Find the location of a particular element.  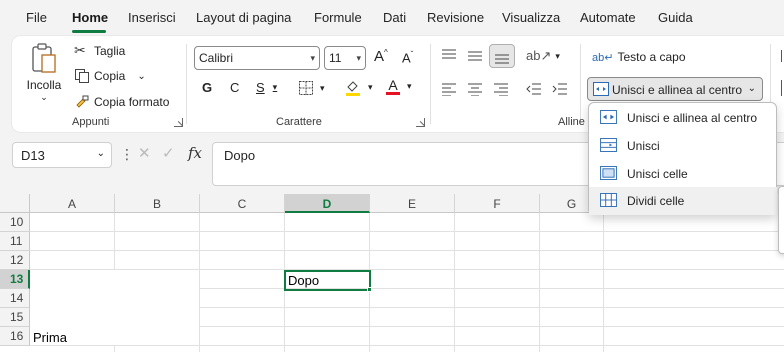

menu-item-merge-across: Unisci is located at coordinates (683, 146).